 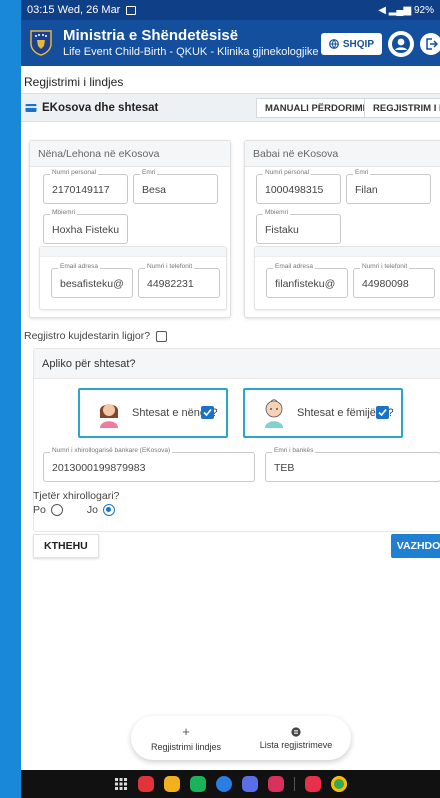 I want to click on plus-icon: +, so click(x=186, y=731).